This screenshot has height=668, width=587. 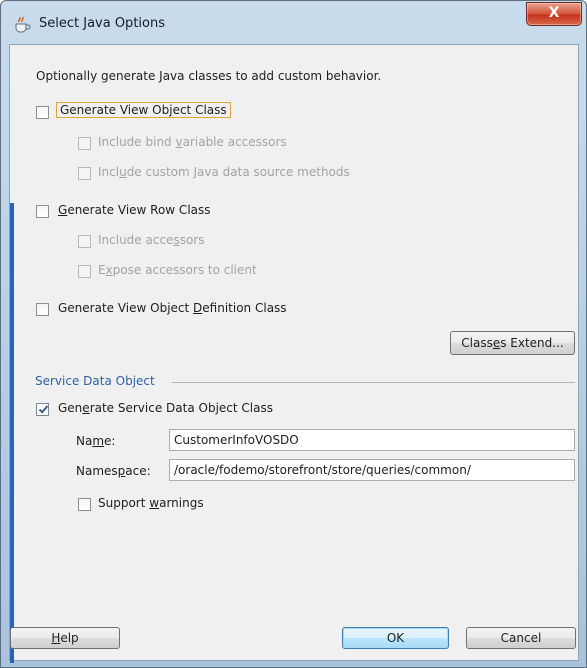 What do you see at coordinates (179, 142) in the screenshot?
I see `mnemonic: v` at bounding box center [179, 142].